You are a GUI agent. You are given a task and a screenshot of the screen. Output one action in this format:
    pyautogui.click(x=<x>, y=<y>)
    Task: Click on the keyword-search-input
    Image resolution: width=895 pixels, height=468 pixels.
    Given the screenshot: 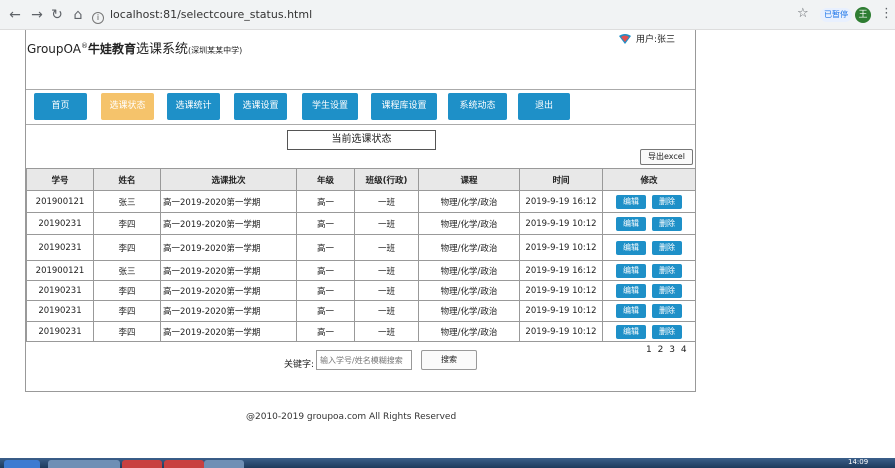 What is the action you would take?
    pyautogui.click(x=364, y=360)
    